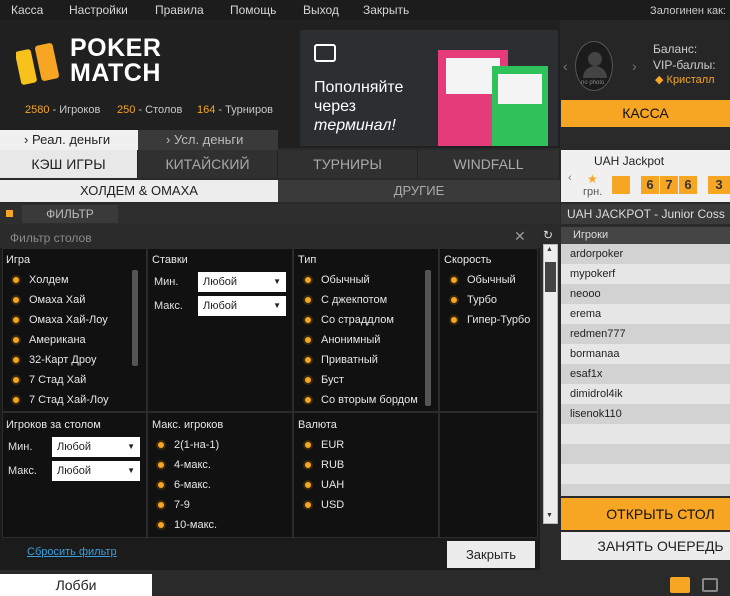  Describe the element at coordinates (491, 280) in the screenshot. I see `speed-option-label: Обычный` at that location.